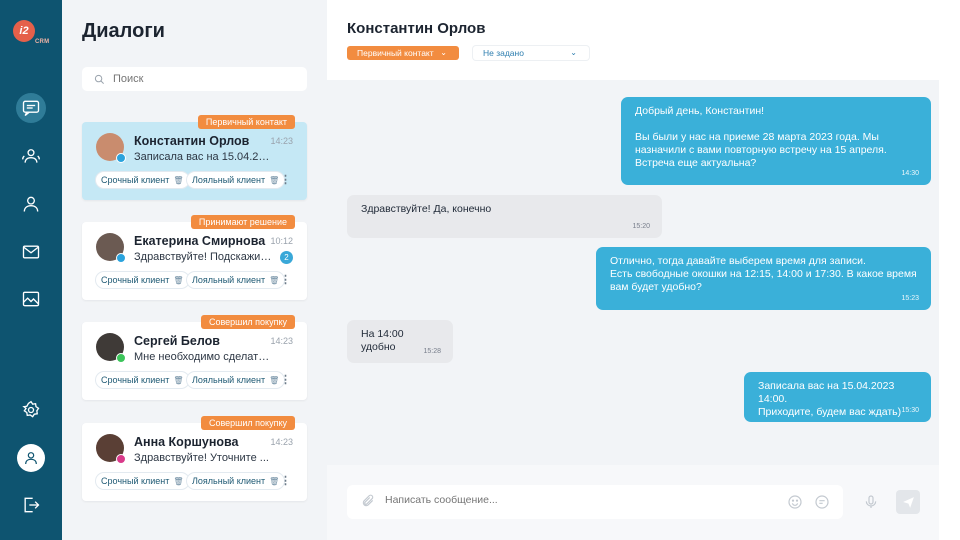 Image resolution: width=960 pixels, height=540 pixels. What do you see at coordinates (565, 500) in the screenshot?
I see `message-input` at bounding box center [565, 500].